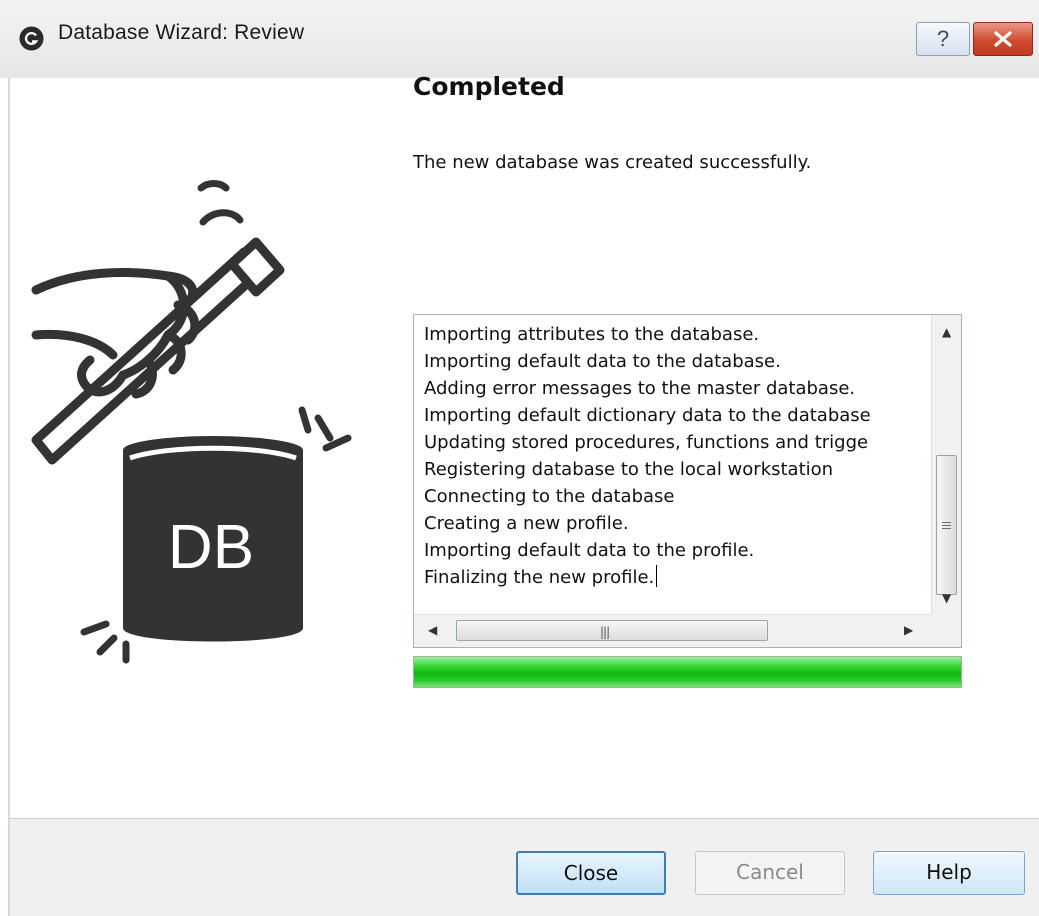 Image resolution: width=1039 pixels, height=916 pixels. What do you see at coordinates (770, 873) in the screenshot?
I see `cancel-button: Cancel` at bounding box center [770, 873].